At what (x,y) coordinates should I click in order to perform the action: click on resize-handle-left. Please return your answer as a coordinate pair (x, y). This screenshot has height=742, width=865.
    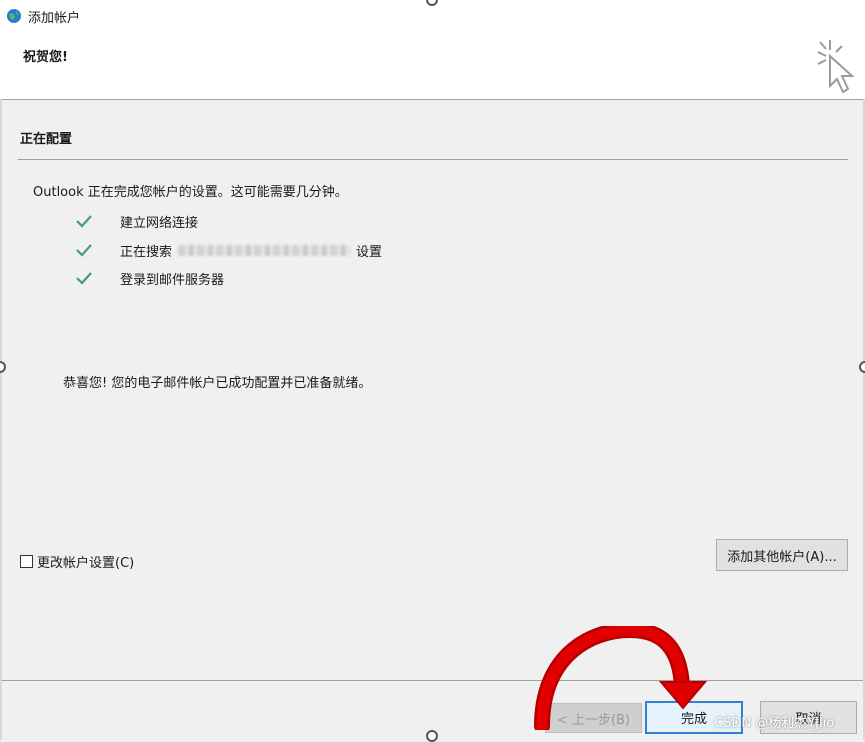
    Looking at the image, I should click on (3, 367).